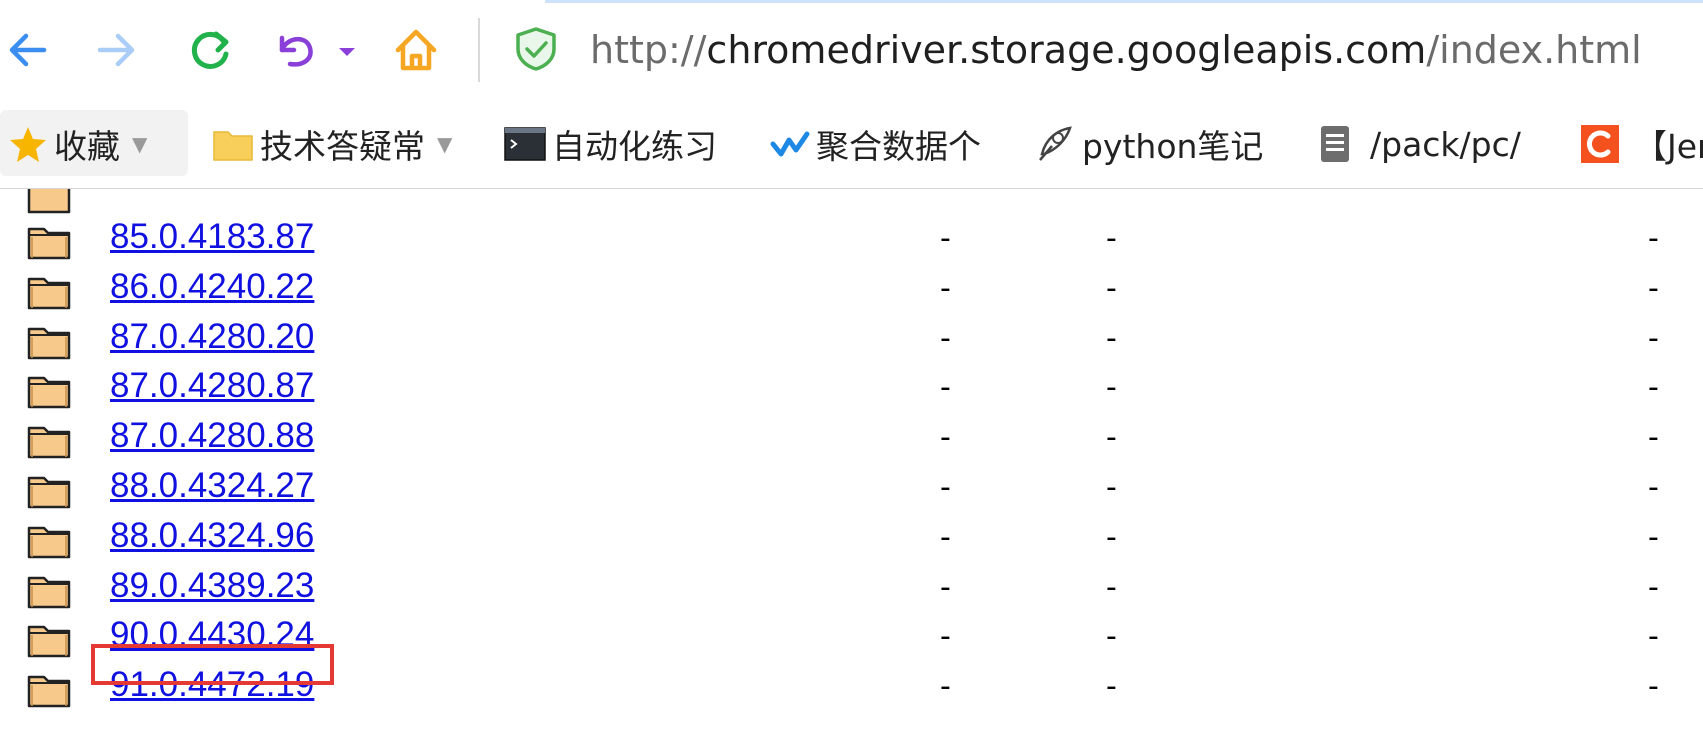  Describe the element at coordinates (1066, 50) in the screenshot. I see `url-host: chromedriver.storage.googleapis.com` at that location.